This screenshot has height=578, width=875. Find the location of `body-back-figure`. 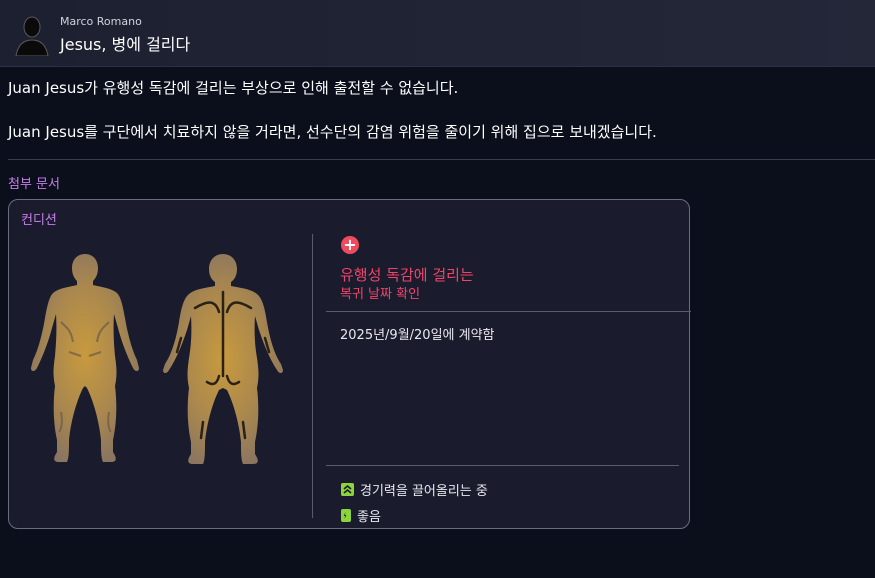

body-back-figure is located at coordinates (223, 359).